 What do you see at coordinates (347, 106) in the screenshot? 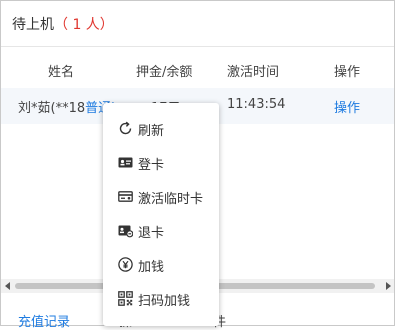
I see `row-action-link: 操作` at bounding box center [347, 106].